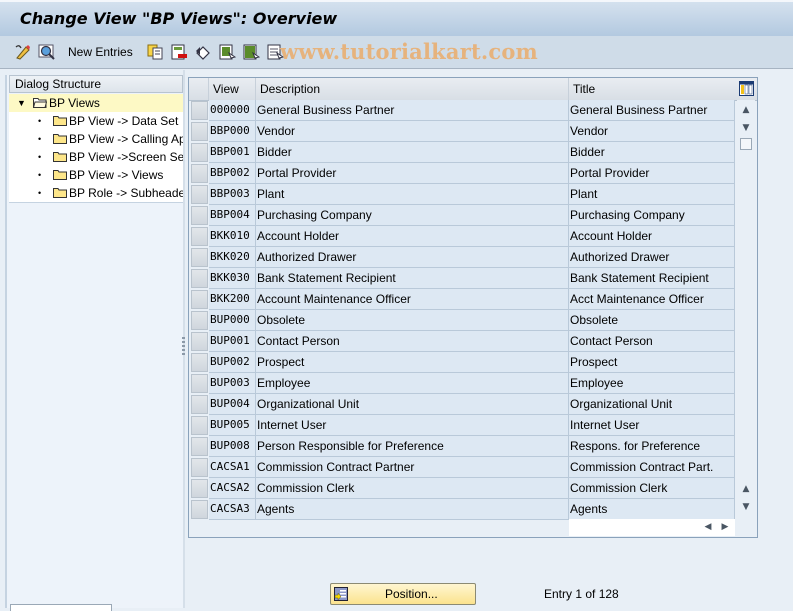 Image resolution: width=793 pixels, height=611 pixels. I want to click on new-entries-button: New Entries, so click(100, 52).